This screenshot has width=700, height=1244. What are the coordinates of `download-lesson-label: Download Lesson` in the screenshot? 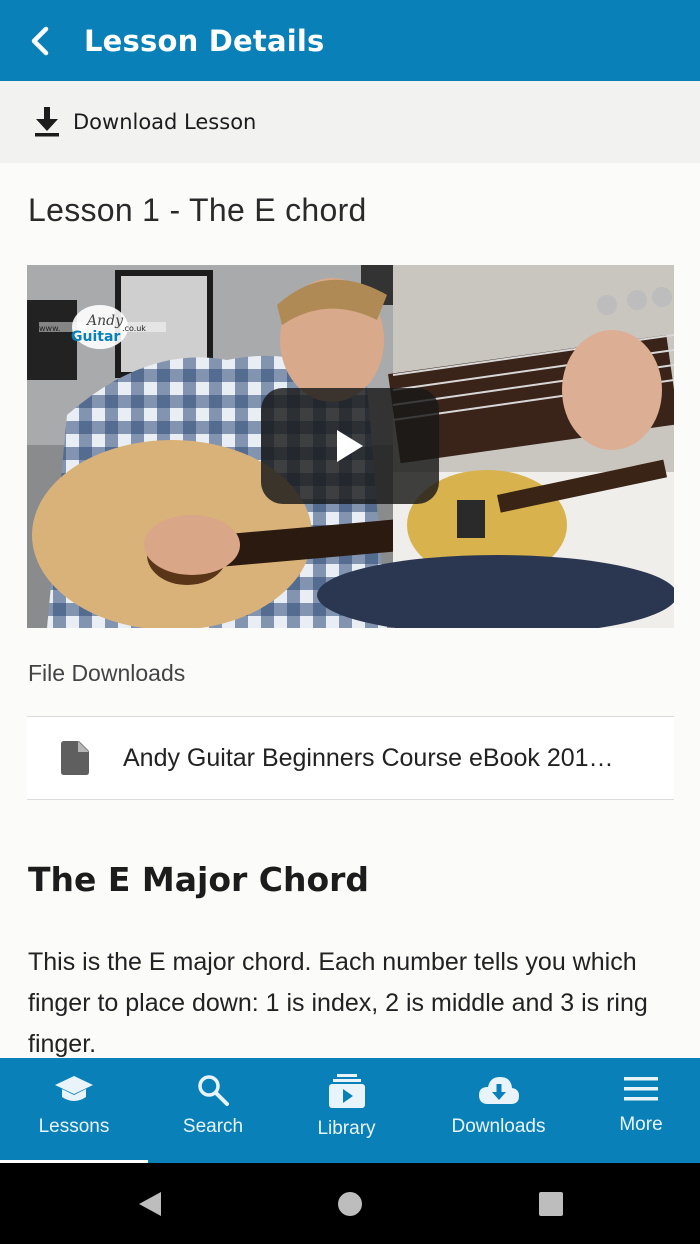 It's located at (165, 122).